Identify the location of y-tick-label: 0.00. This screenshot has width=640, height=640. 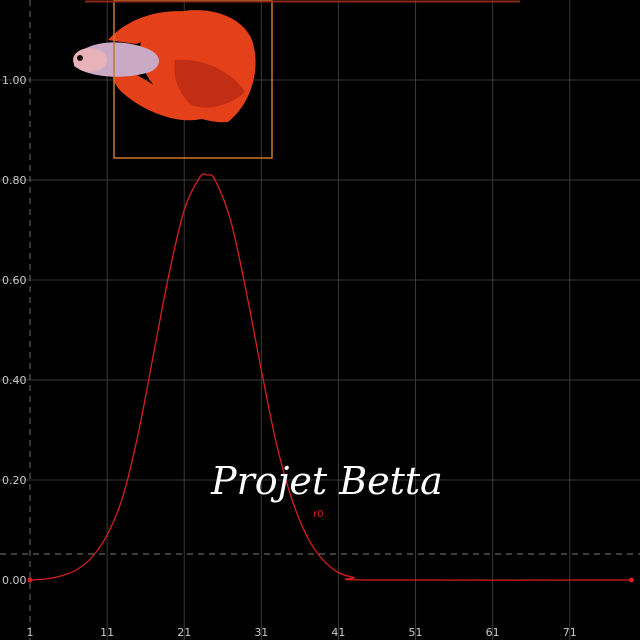
(14, 580).